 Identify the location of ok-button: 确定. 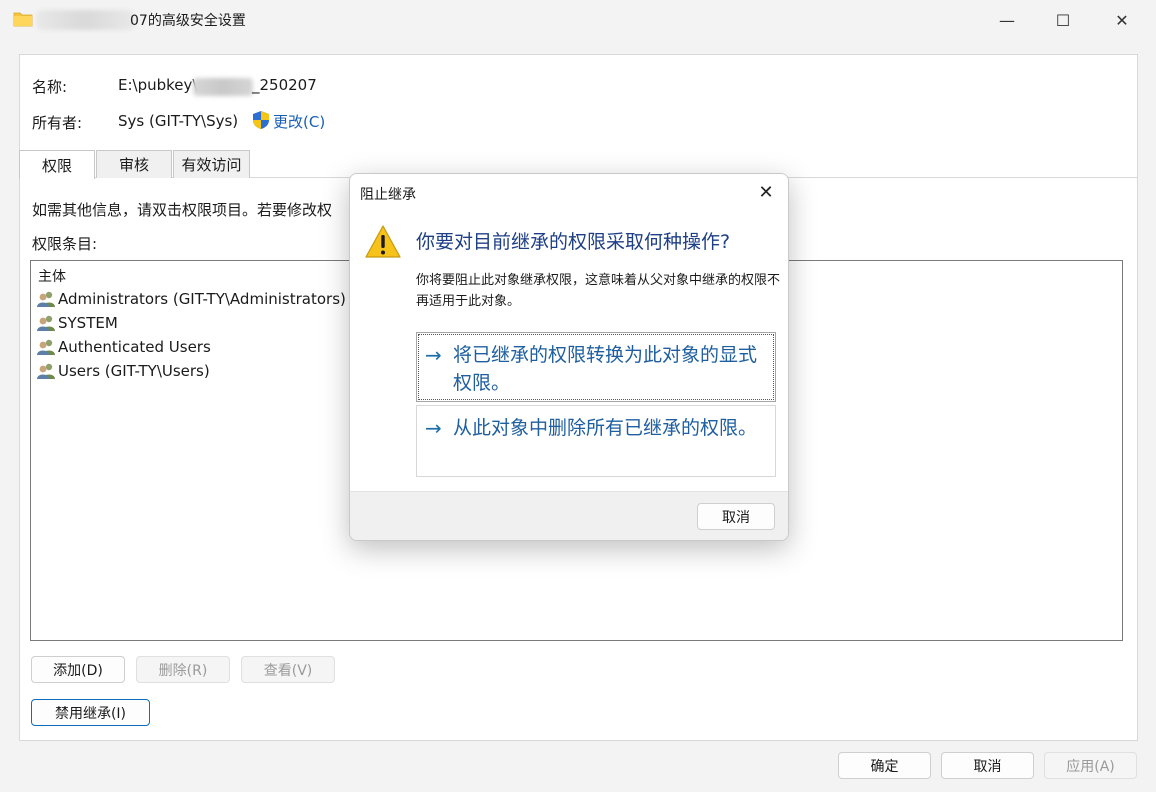
(884, 765).